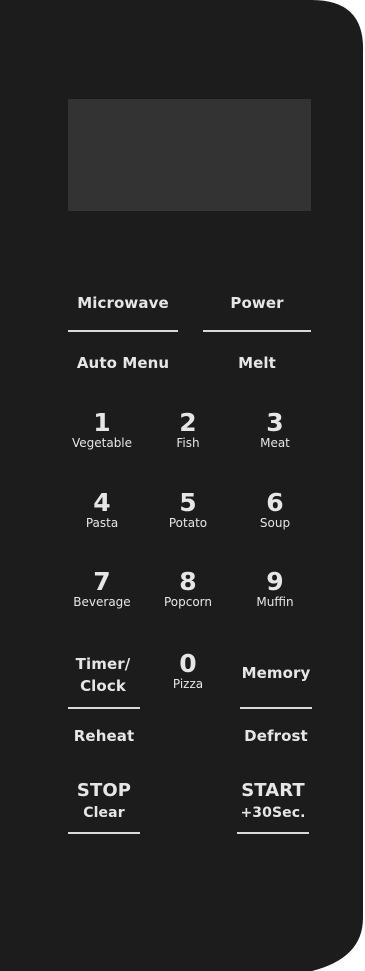 The height and width of the screenshot is (971, 365). I want to click on key-3-label: Meat, so click(275, 443).